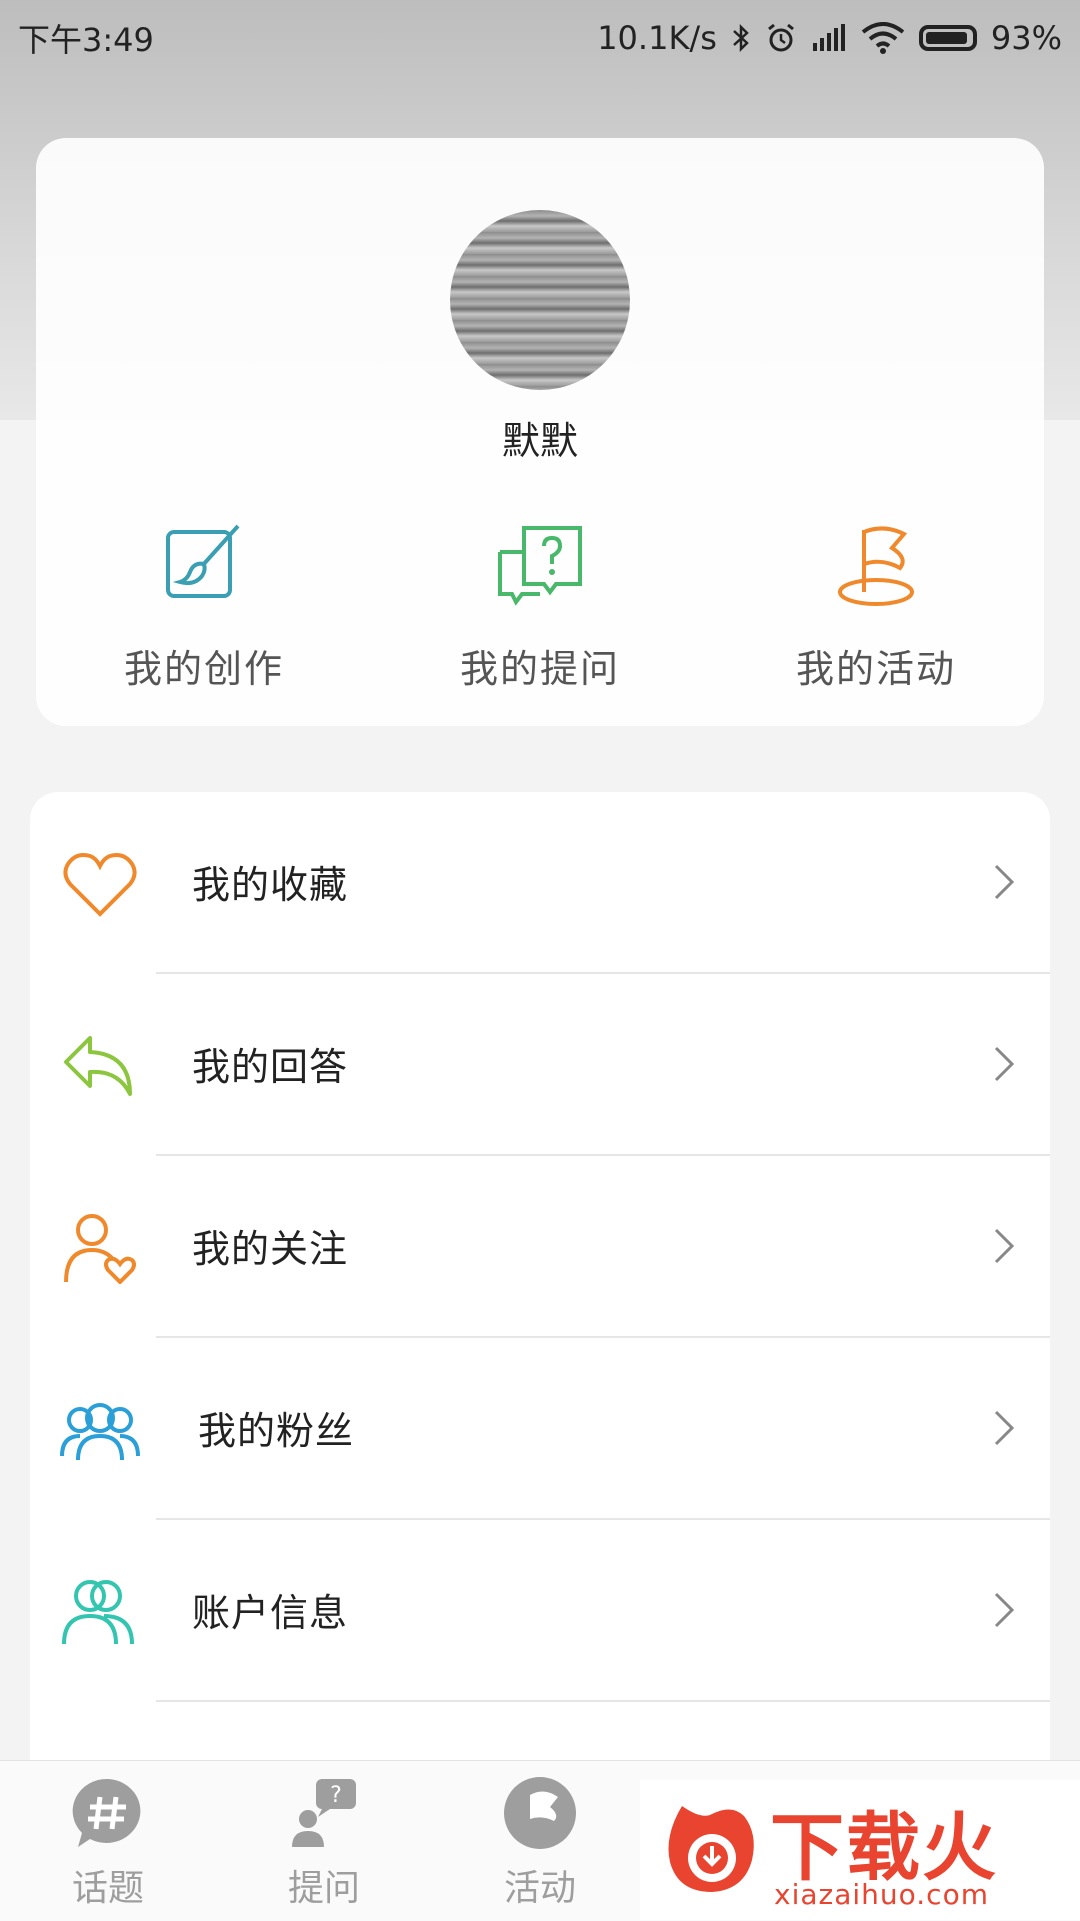  What do you see at coordinates (540, 38) in the screenshot?
I see `status-bar: 下午3:49 10.1K/s 93%` at bounding box center [540, 38].